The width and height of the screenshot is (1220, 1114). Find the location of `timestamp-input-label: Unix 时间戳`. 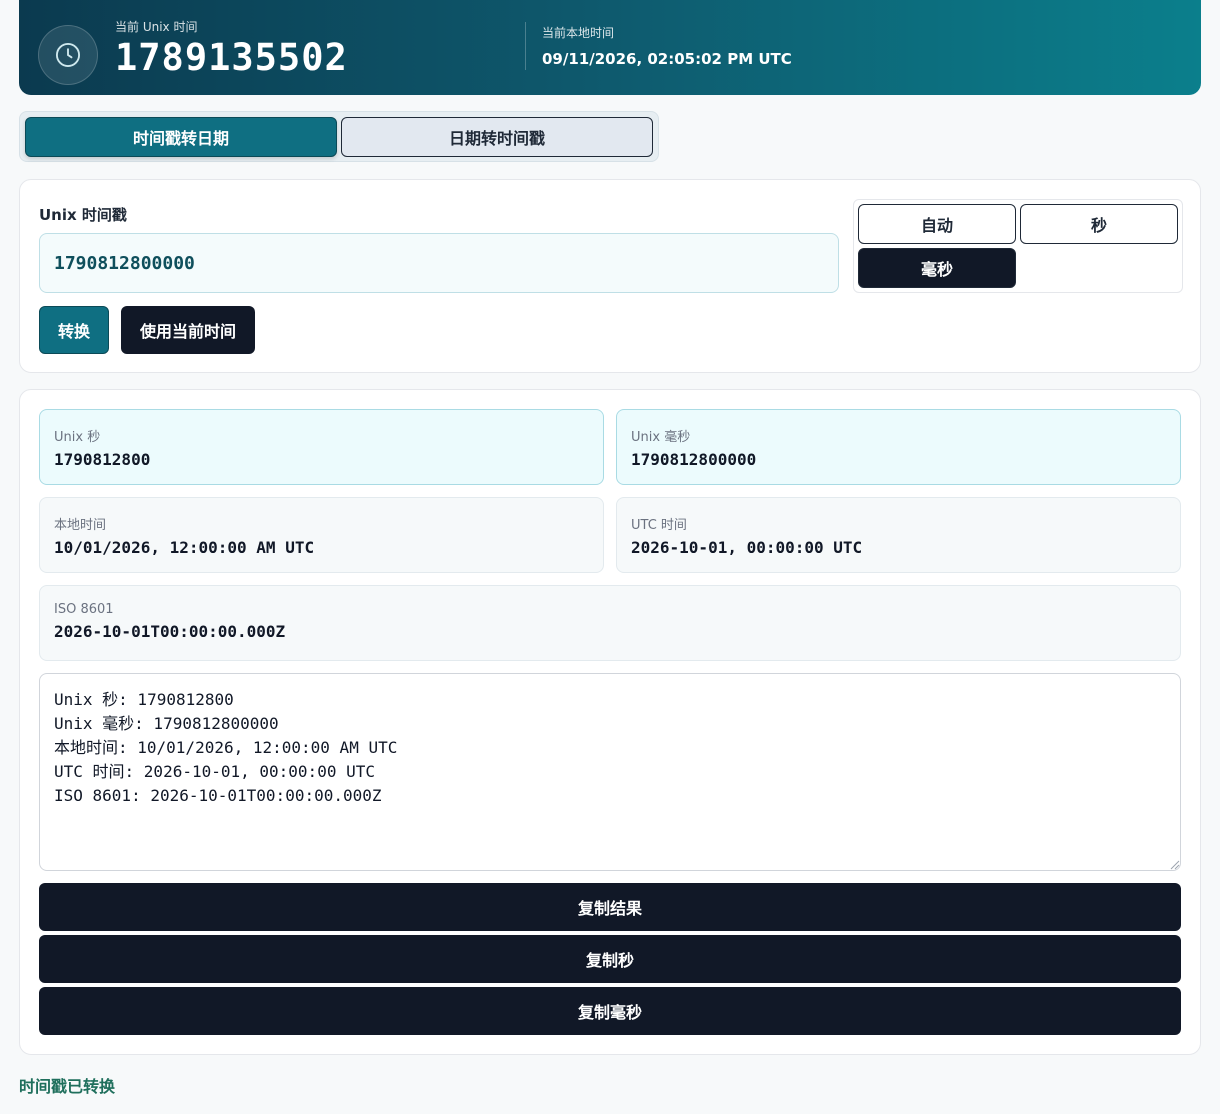

timestamp-input-label: Unix 时间戳 is located at coordinates (83, 215).